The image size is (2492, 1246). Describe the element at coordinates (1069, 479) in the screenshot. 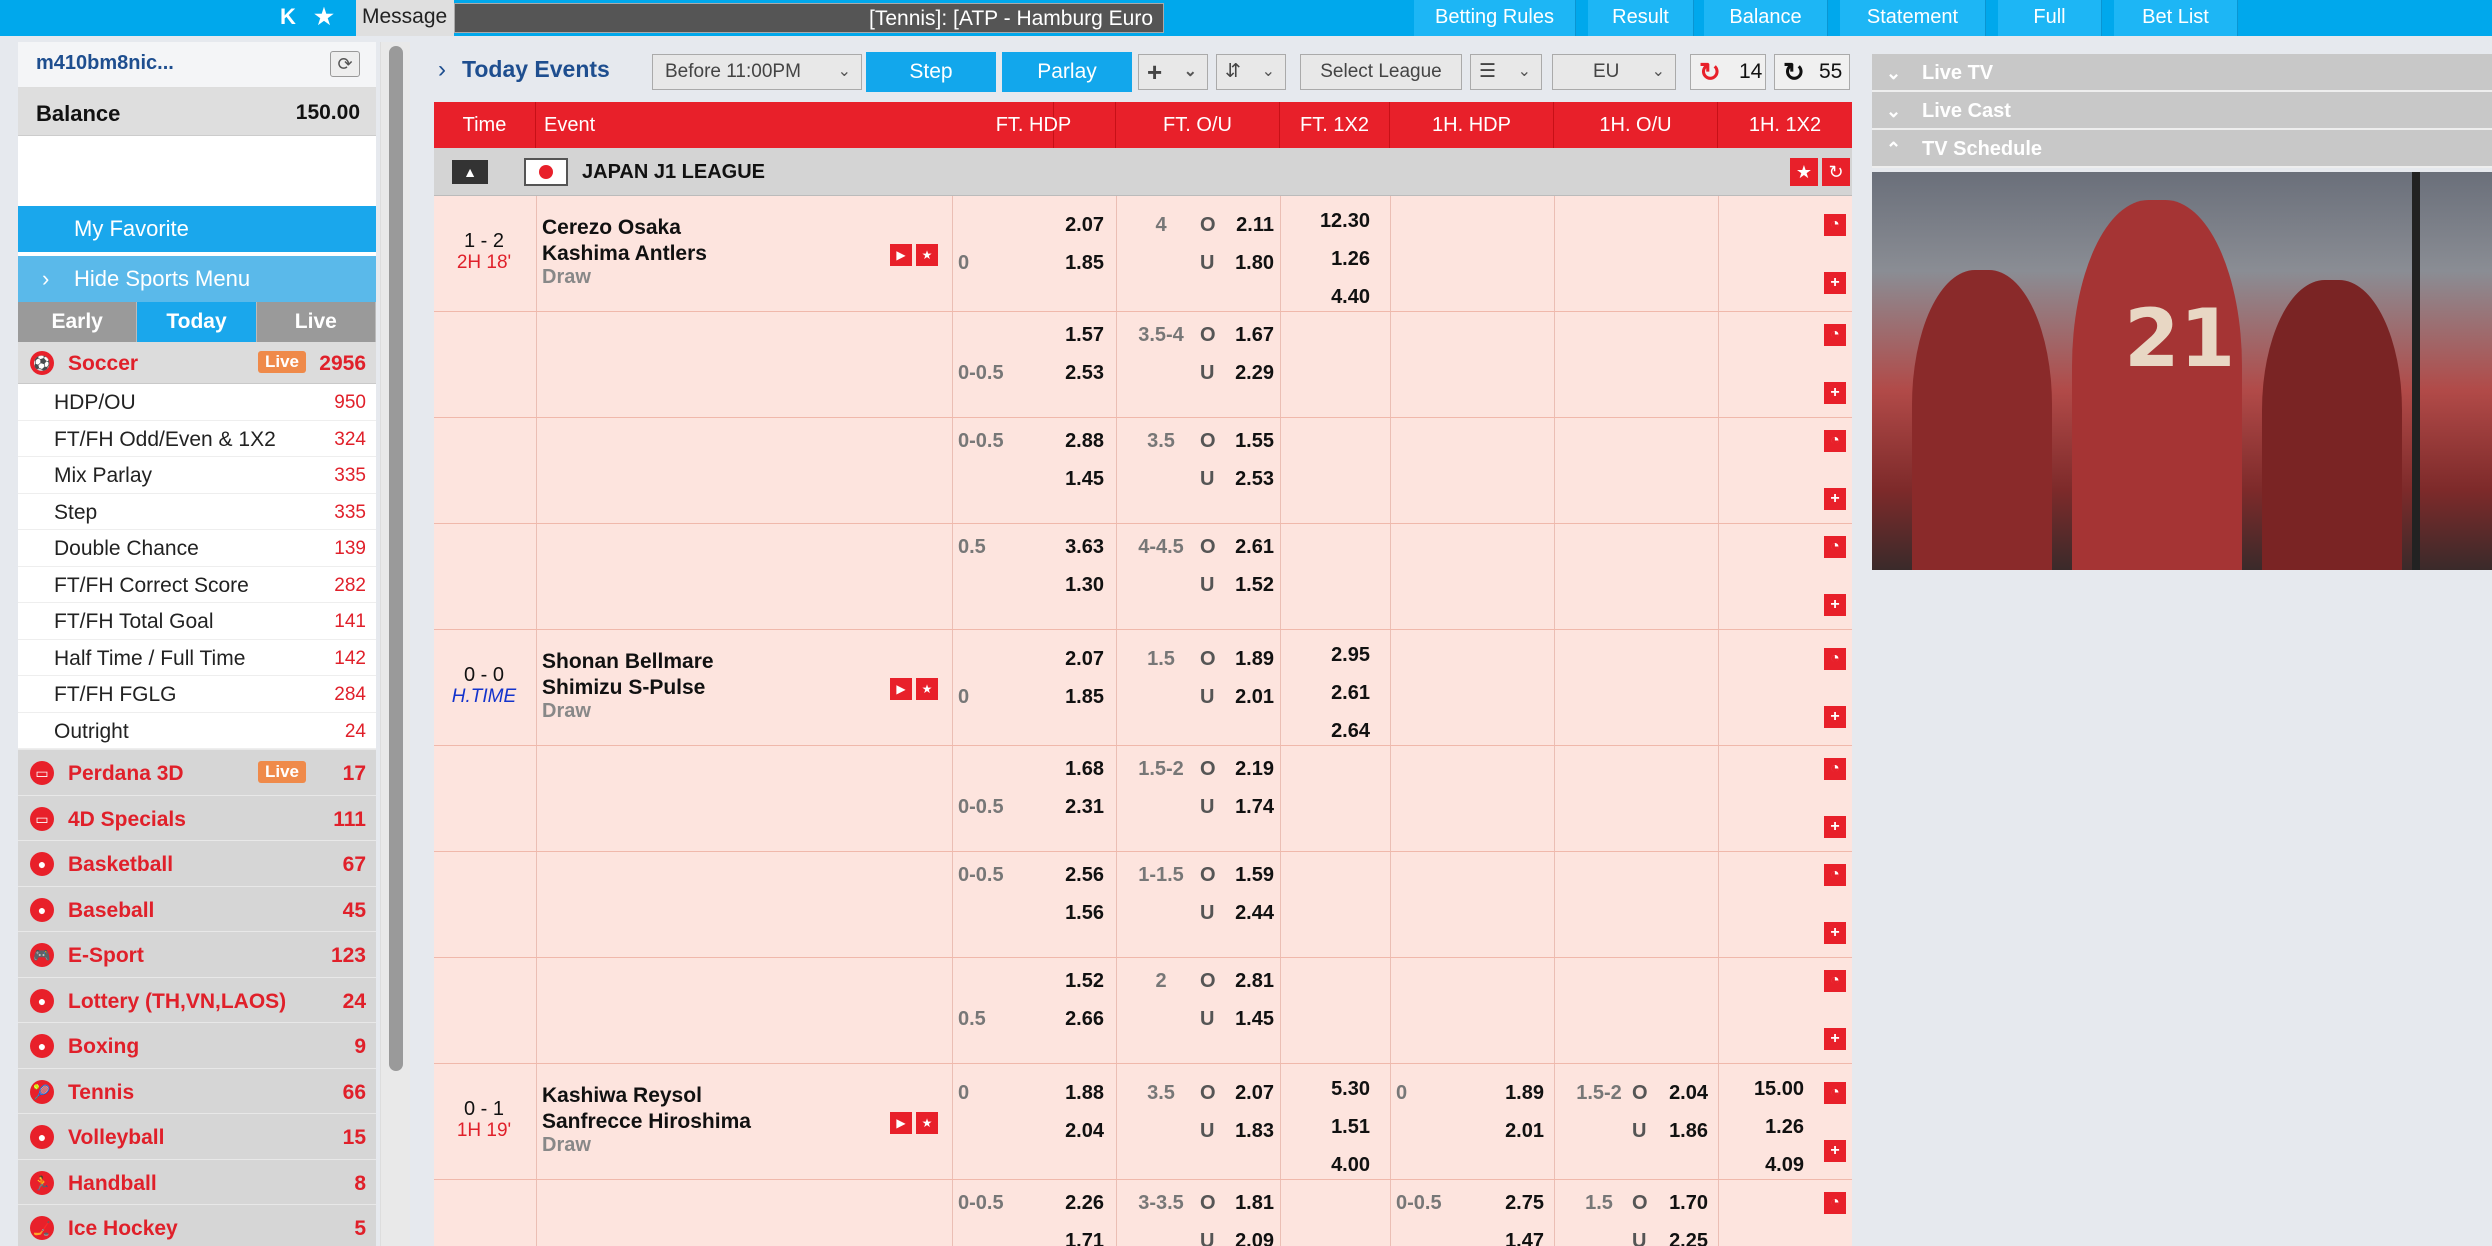

I see `ft-hdp-away-odds: 1.45` at that location.